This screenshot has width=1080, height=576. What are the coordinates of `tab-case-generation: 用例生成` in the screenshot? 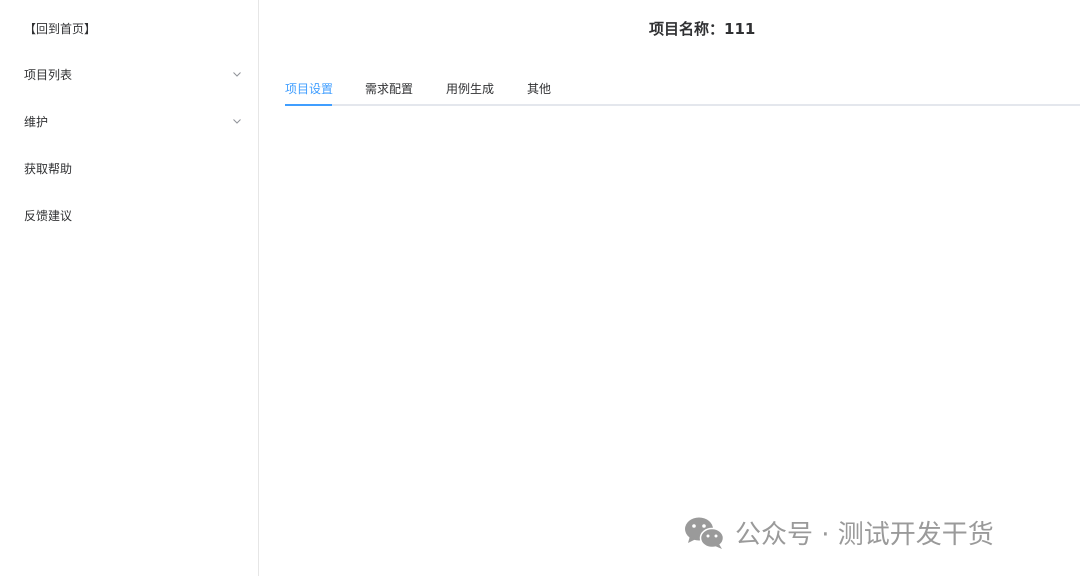 It's located at (470, 88).